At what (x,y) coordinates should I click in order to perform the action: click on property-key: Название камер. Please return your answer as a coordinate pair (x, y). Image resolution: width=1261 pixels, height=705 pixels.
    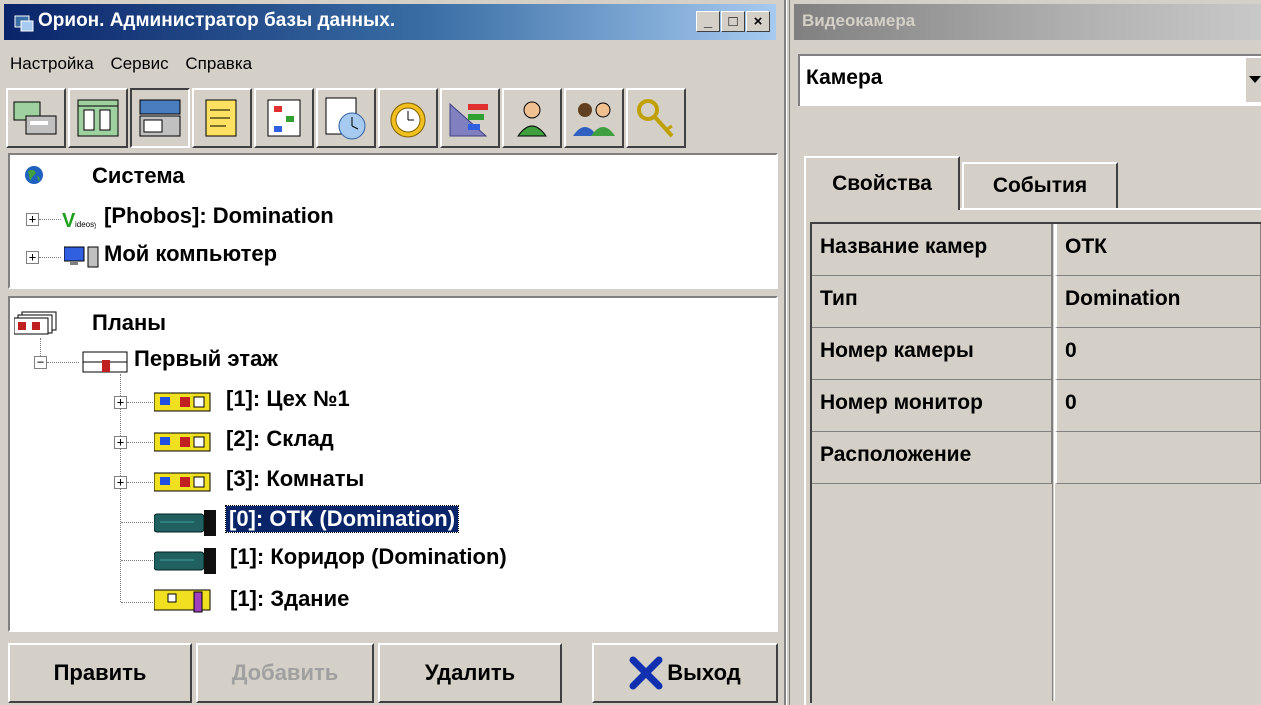
    Looking at the image, I should click on (932, 250).